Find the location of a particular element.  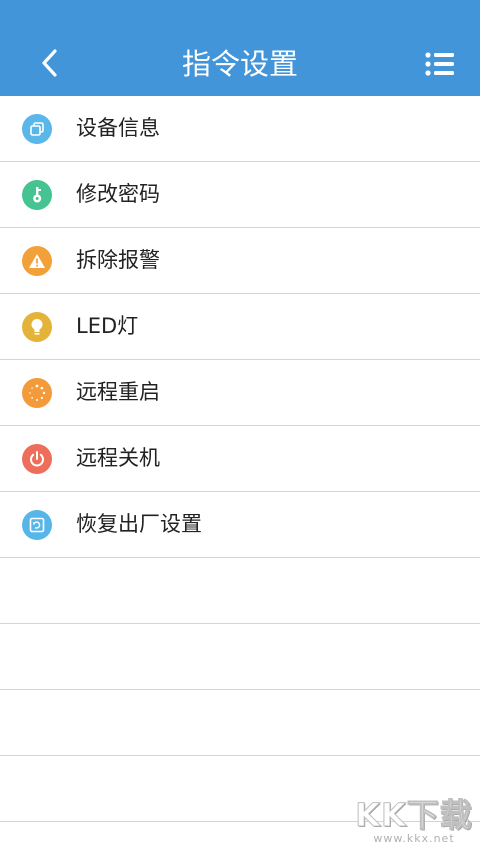

command-label: 修改密码 is located at coordinates (118, 194).